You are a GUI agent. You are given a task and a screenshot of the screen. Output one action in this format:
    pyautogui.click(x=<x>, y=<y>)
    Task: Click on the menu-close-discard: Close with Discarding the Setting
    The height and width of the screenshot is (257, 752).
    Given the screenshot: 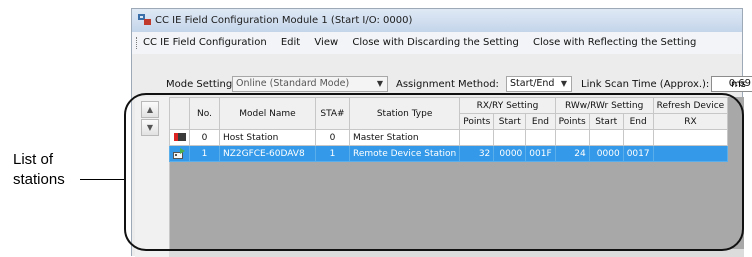 What is the action you would take?
    pyautogui.click(x=435, y=42)
    